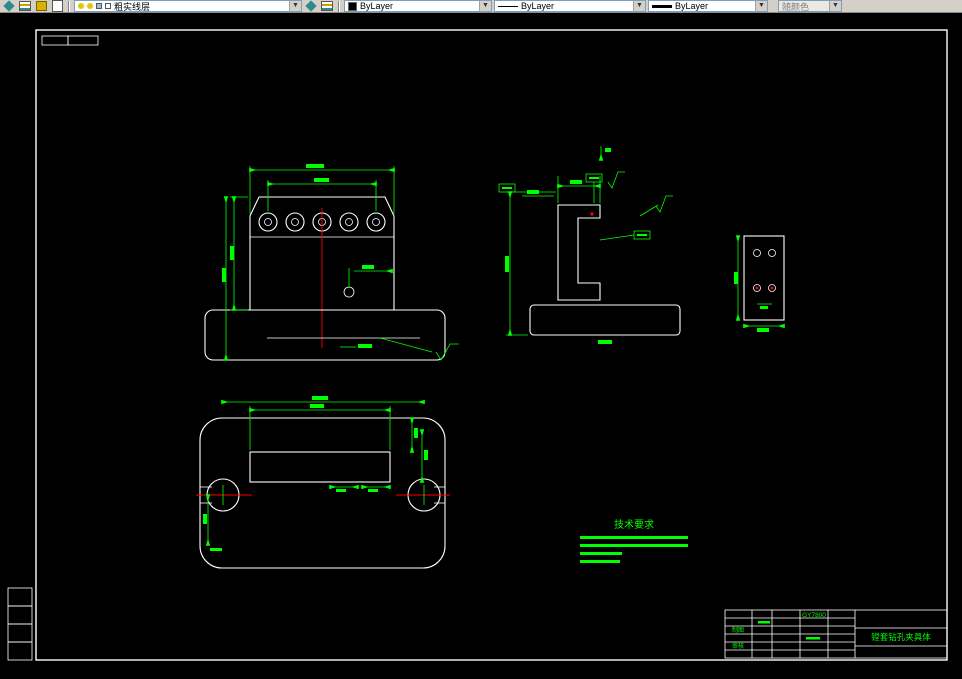  I want to click on title-block-code: GY7800, so click(814, 615).